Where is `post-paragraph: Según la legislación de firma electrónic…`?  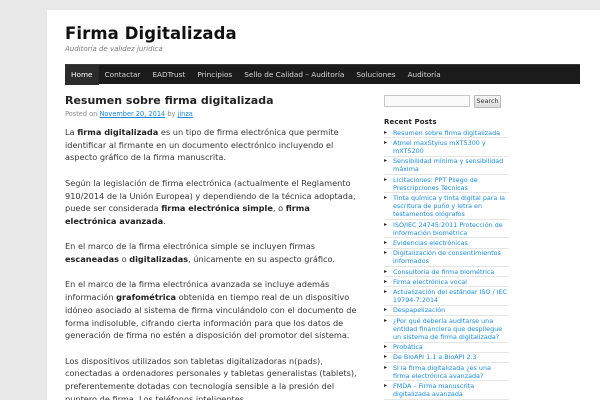
post-paragraph: Según la legislación de firma electrónic… is located at coordinates (211, 202).